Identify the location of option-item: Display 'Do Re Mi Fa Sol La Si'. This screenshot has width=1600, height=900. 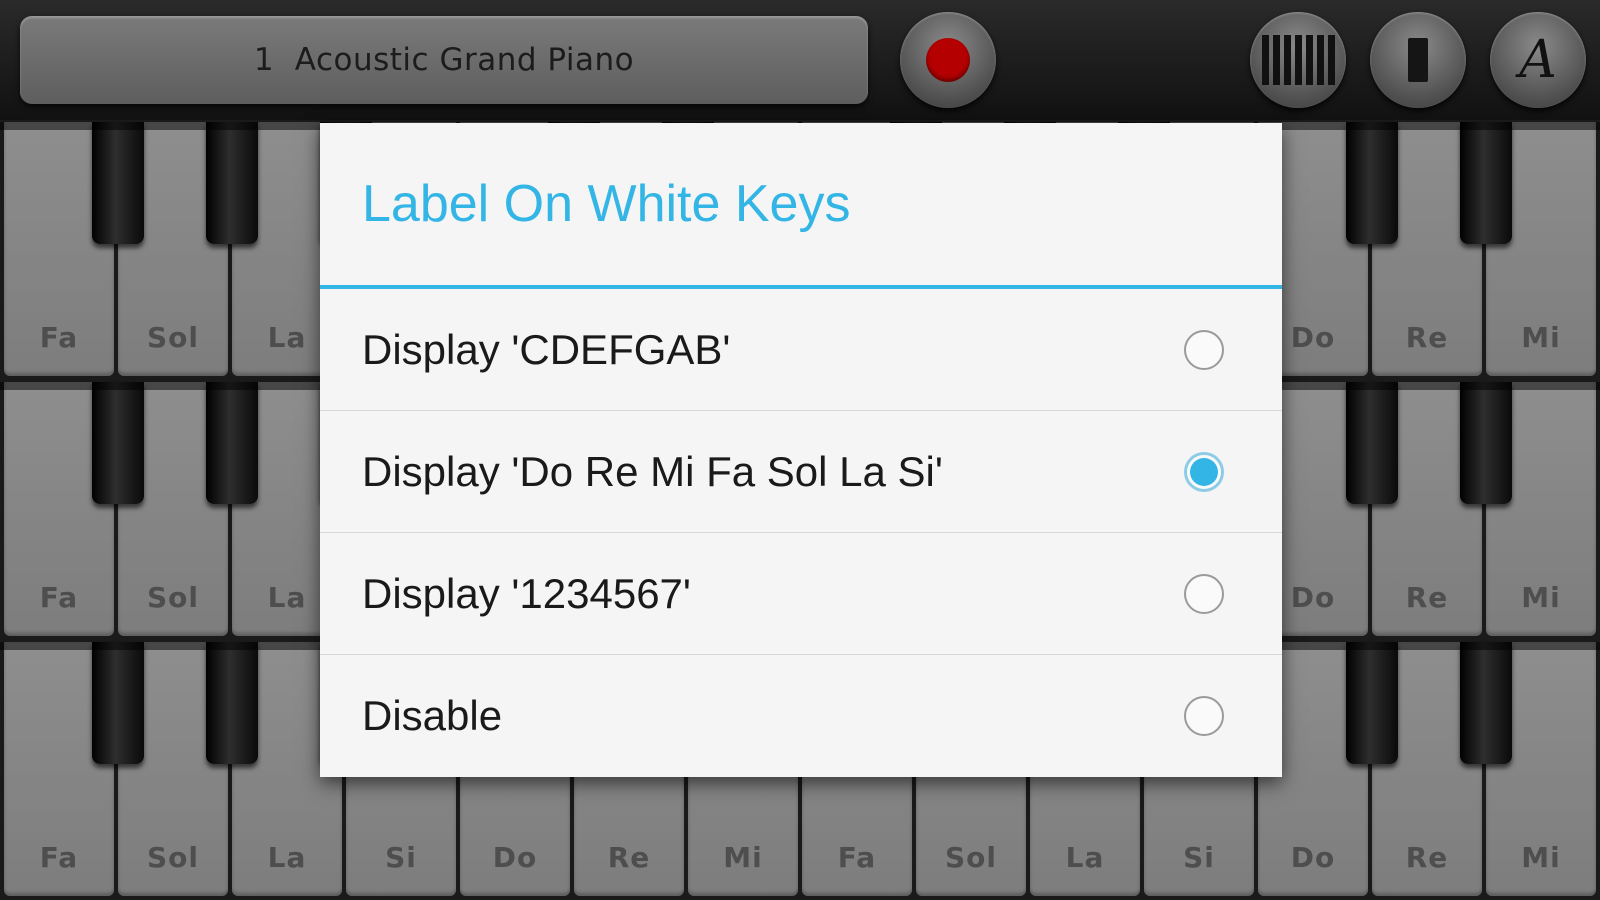
(801, 472).